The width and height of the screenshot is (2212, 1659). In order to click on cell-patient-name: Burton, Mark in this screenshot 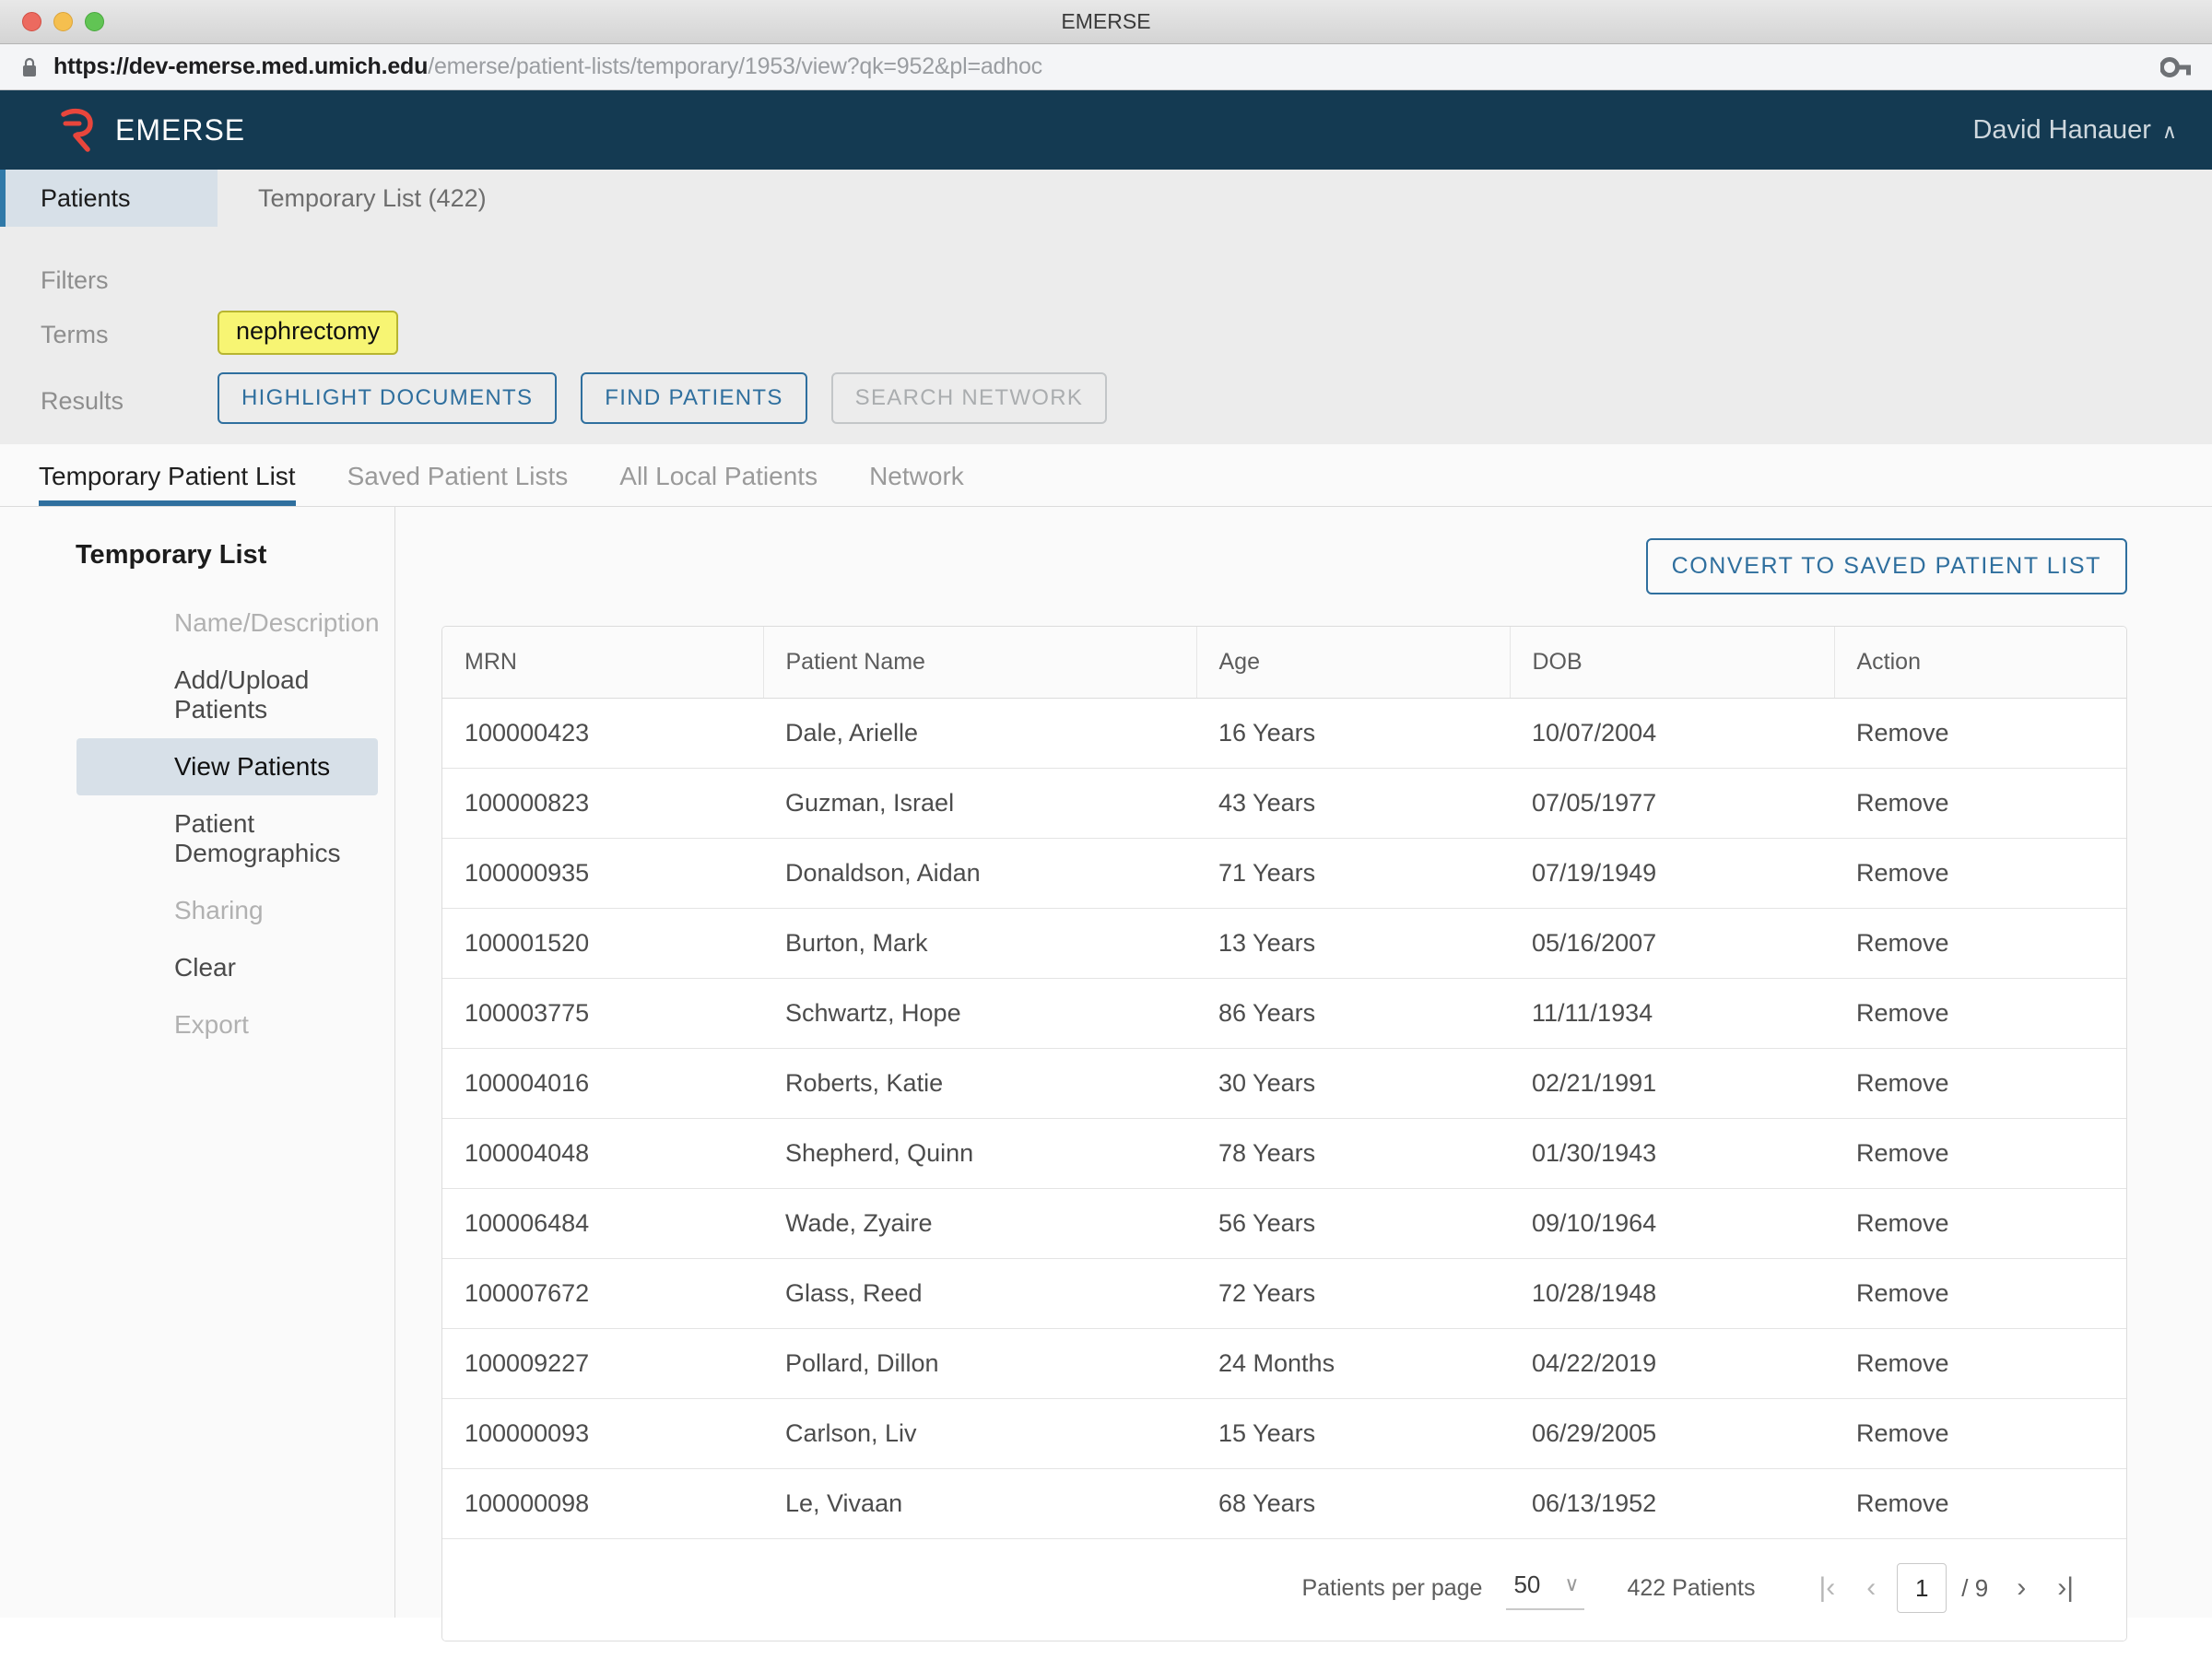, I will do `click(979, 943)`.